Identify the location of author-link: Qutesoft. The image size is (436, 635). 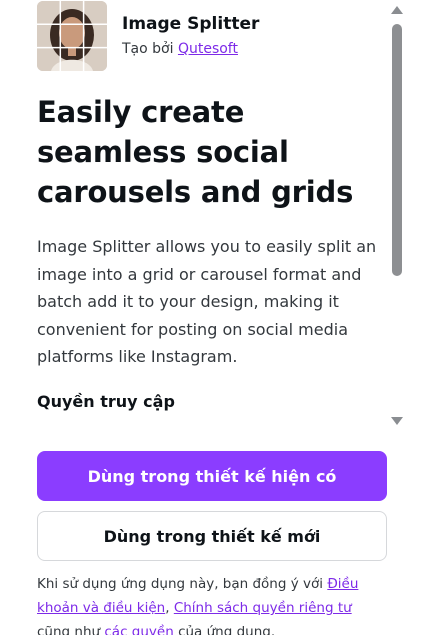
(208, 49).